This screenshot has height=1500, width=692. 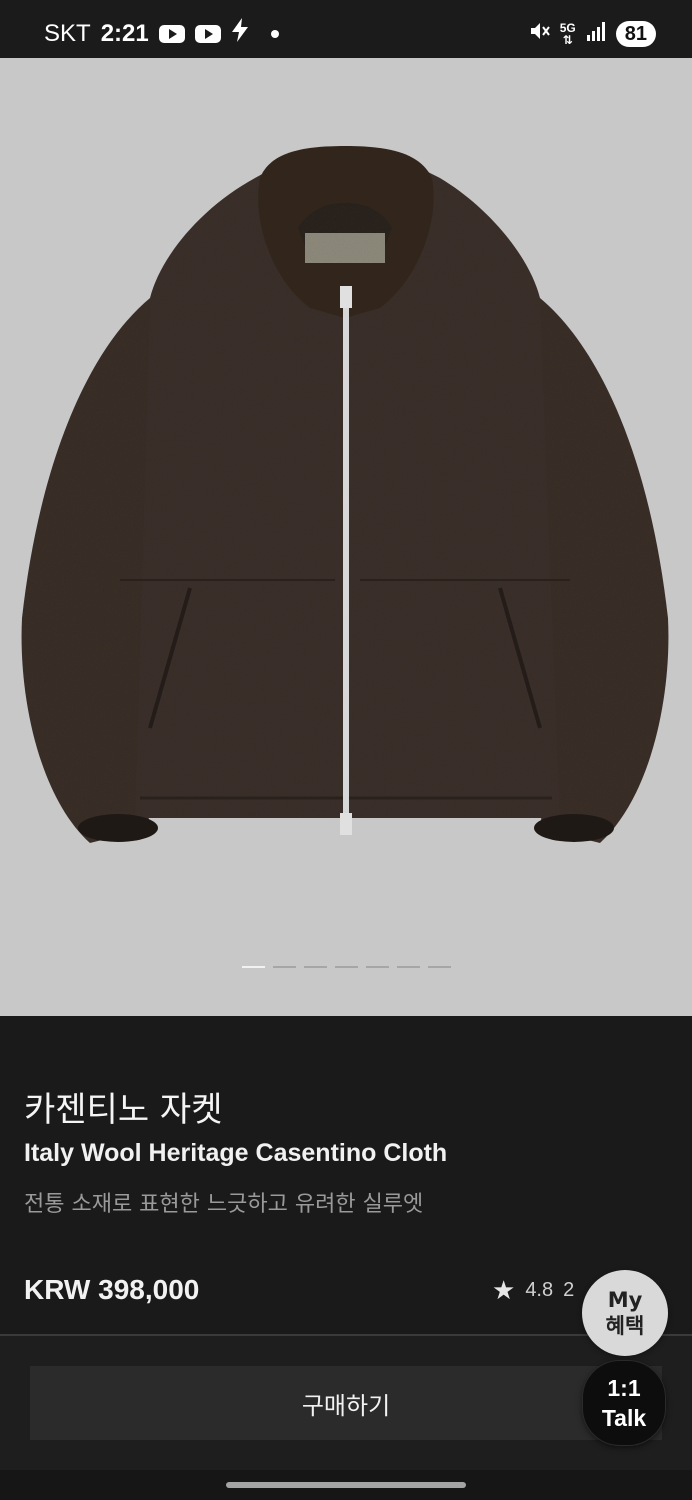 I want to click on signal-icon, so click(x=596, y=33).